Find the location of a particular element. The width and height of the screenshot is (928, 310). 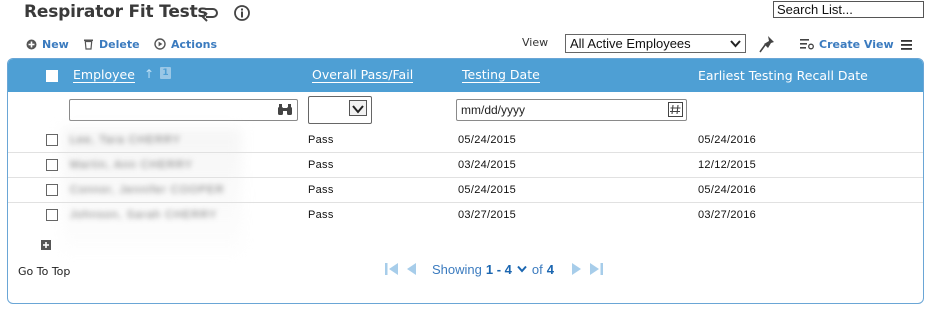

last-page-icon is located at coordinates (596, 269).